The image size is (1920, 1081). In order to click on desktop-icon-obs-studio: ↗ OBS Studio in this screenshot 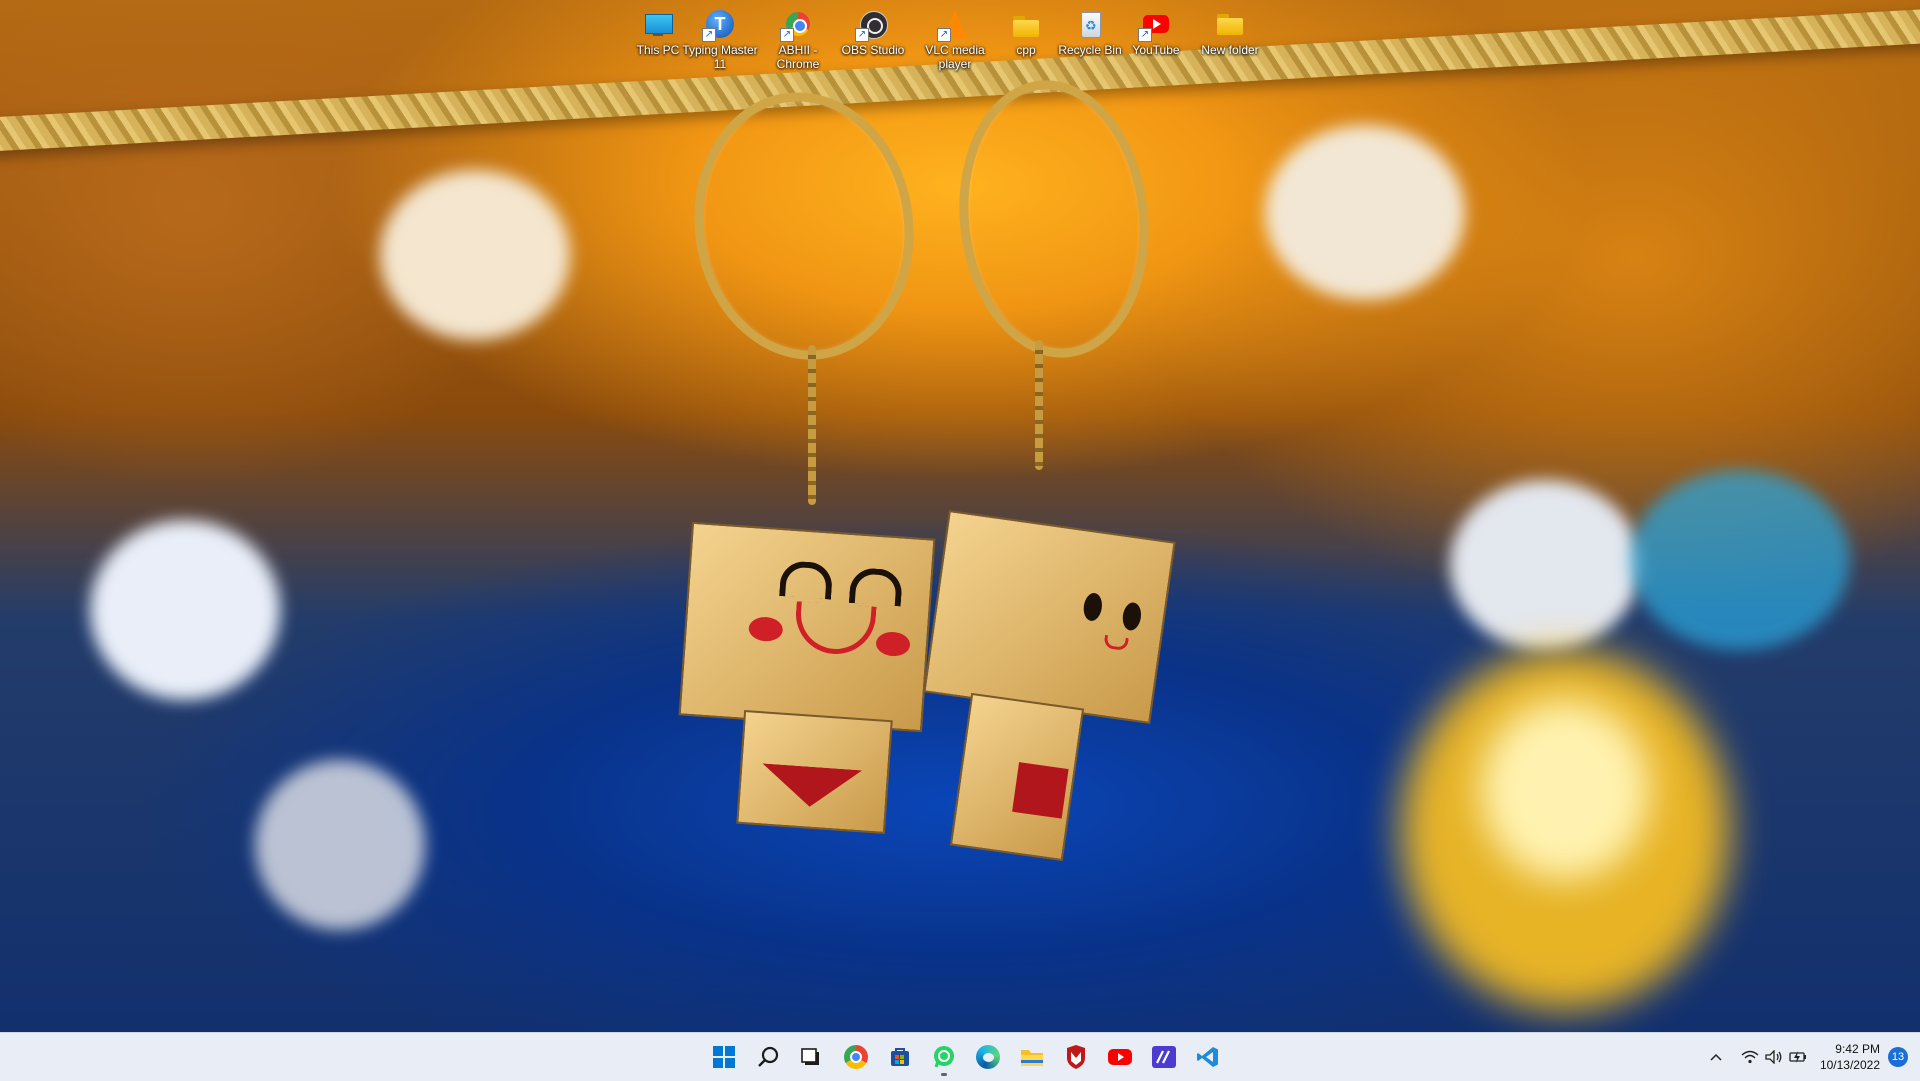, I will do `click(873, 32)`.